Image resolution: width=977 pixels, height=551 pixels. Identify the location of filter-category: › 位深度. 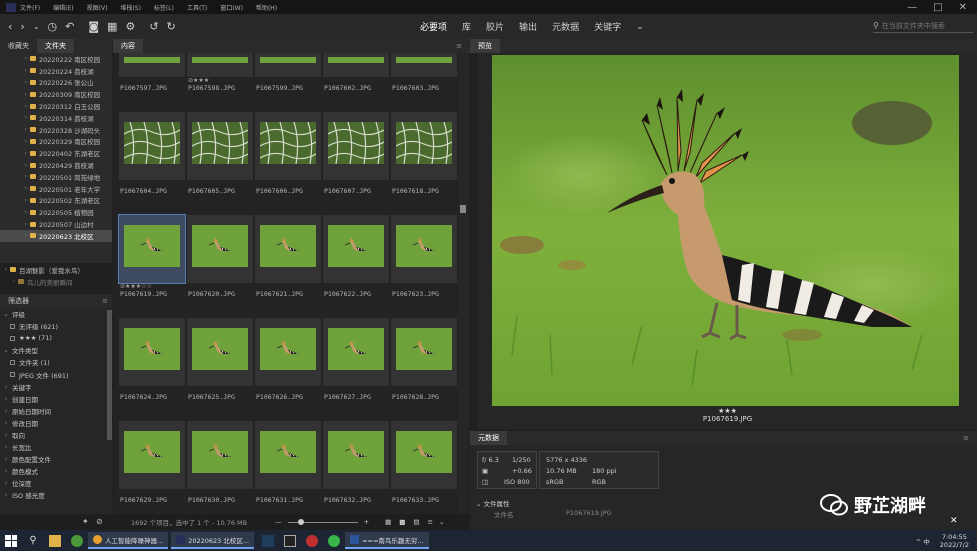
(56, 483).